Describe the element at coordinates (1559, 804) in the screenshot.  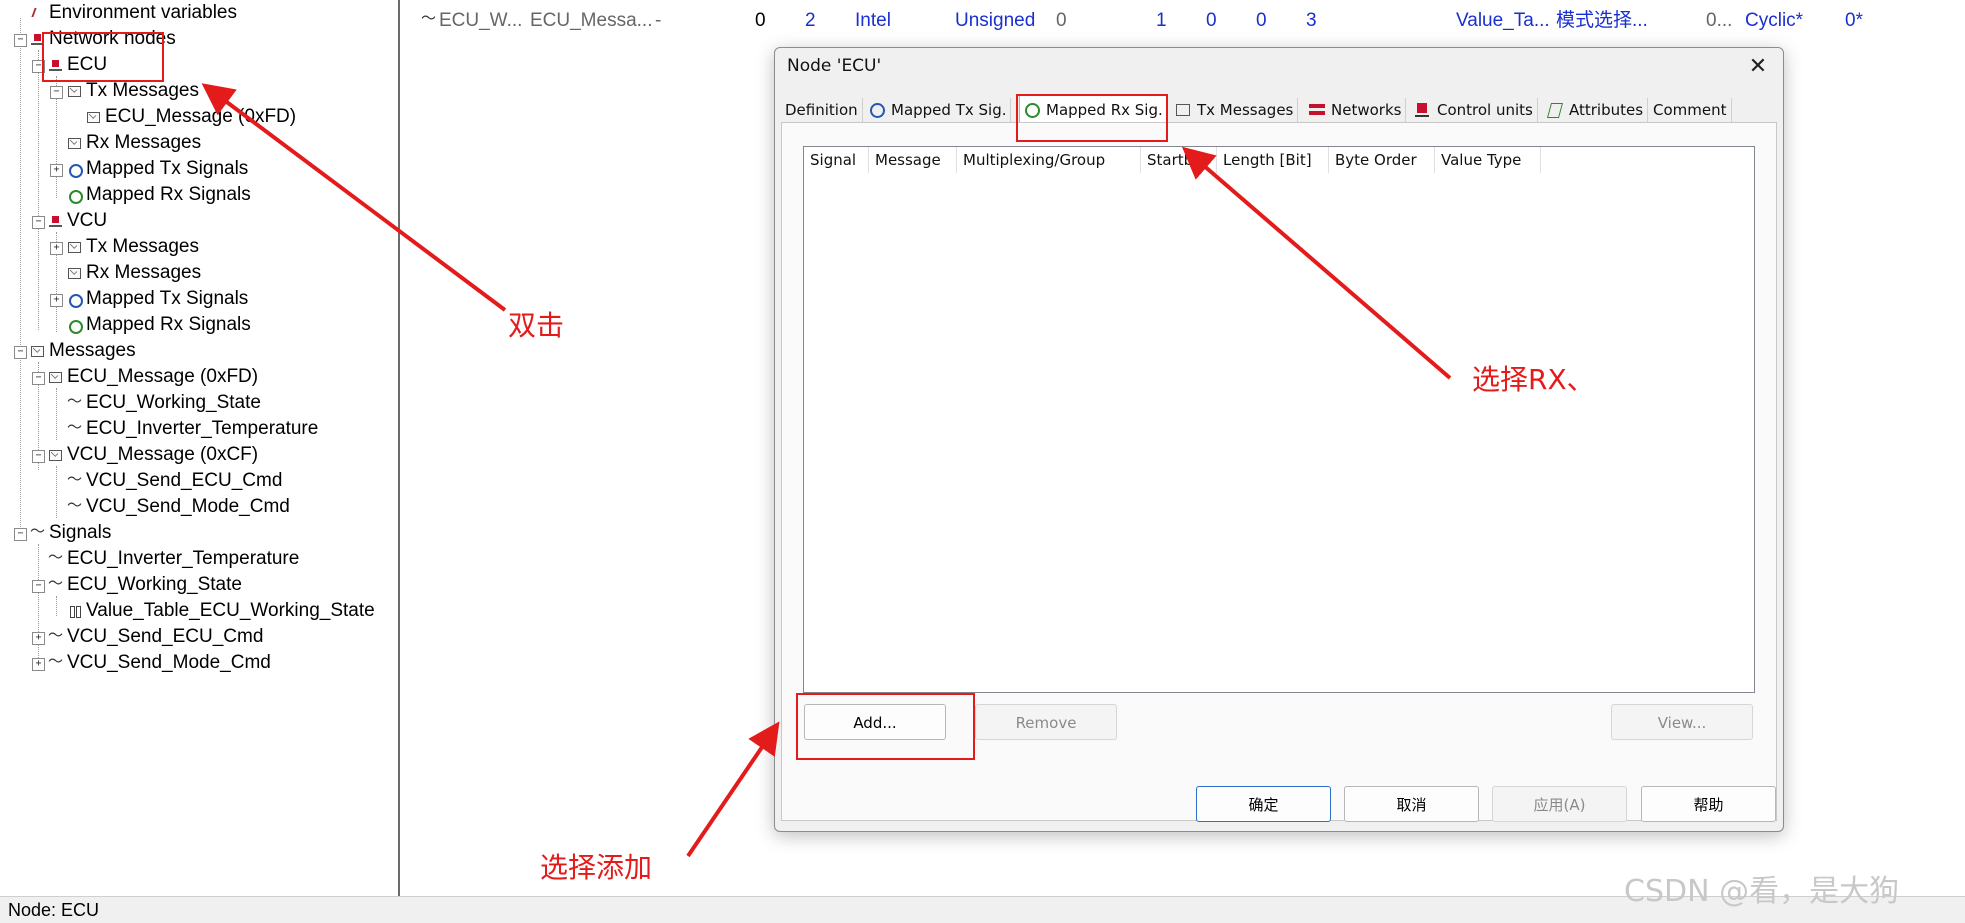
I see `apply-button: 应用(A)` at that location.